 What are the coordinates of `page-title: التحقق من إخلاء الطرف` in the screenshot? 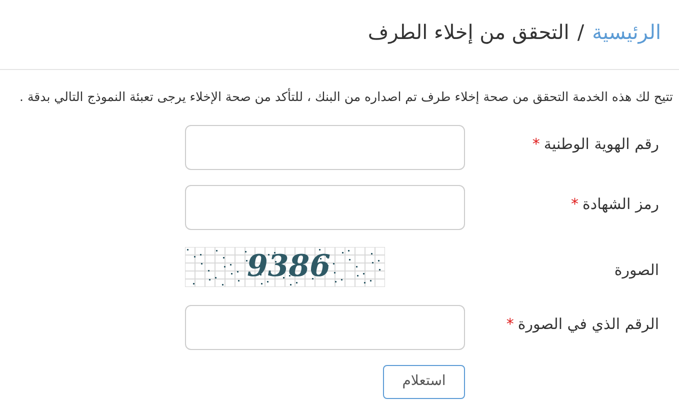 It's located at (469, 32).